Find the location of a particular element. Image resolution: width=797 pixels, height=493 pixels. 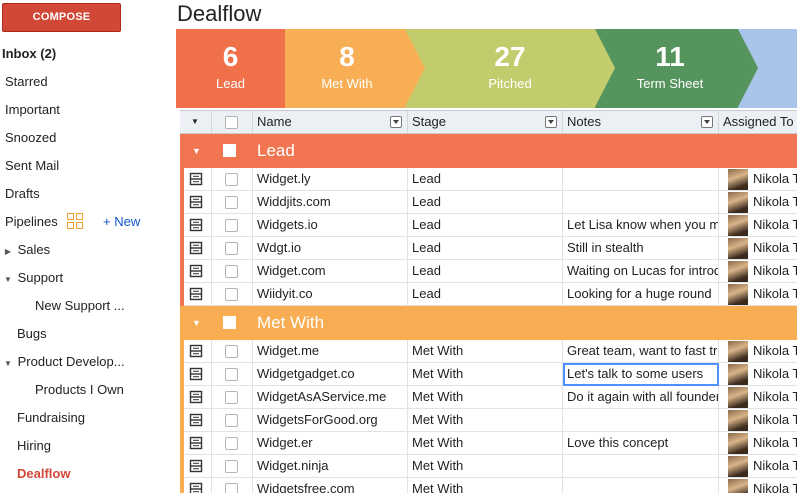

cell-name: WidgetsForGood.org is located at coordinates (330, 420).